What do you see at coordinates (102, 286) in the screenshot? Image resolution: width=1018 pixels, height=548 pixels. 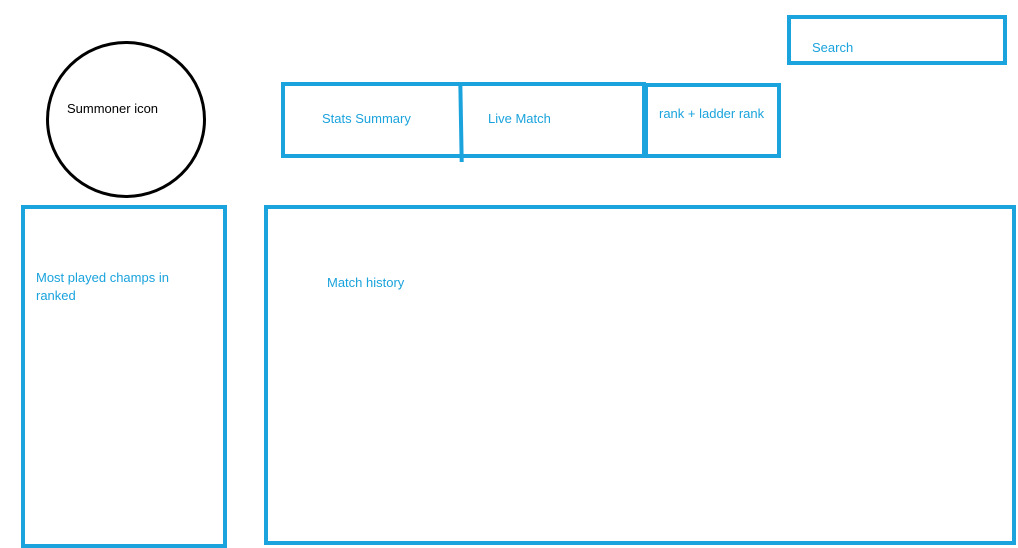 I see `most-played-label: Most played champs in ranked` at bounding box center [102, 286].